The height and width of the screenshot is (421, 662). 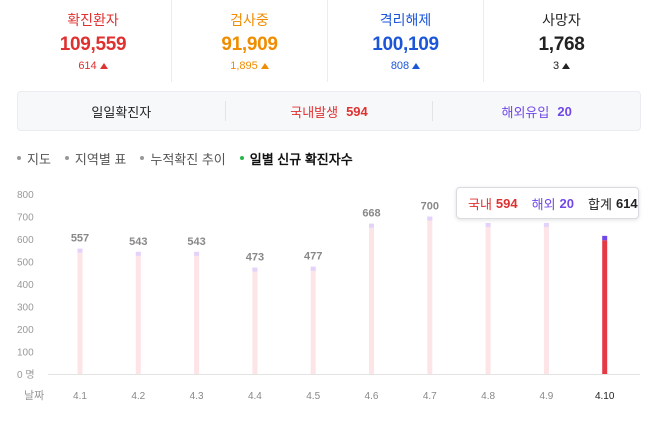 I want to click on bar-data-label: 473, so click(x=255, y=258).